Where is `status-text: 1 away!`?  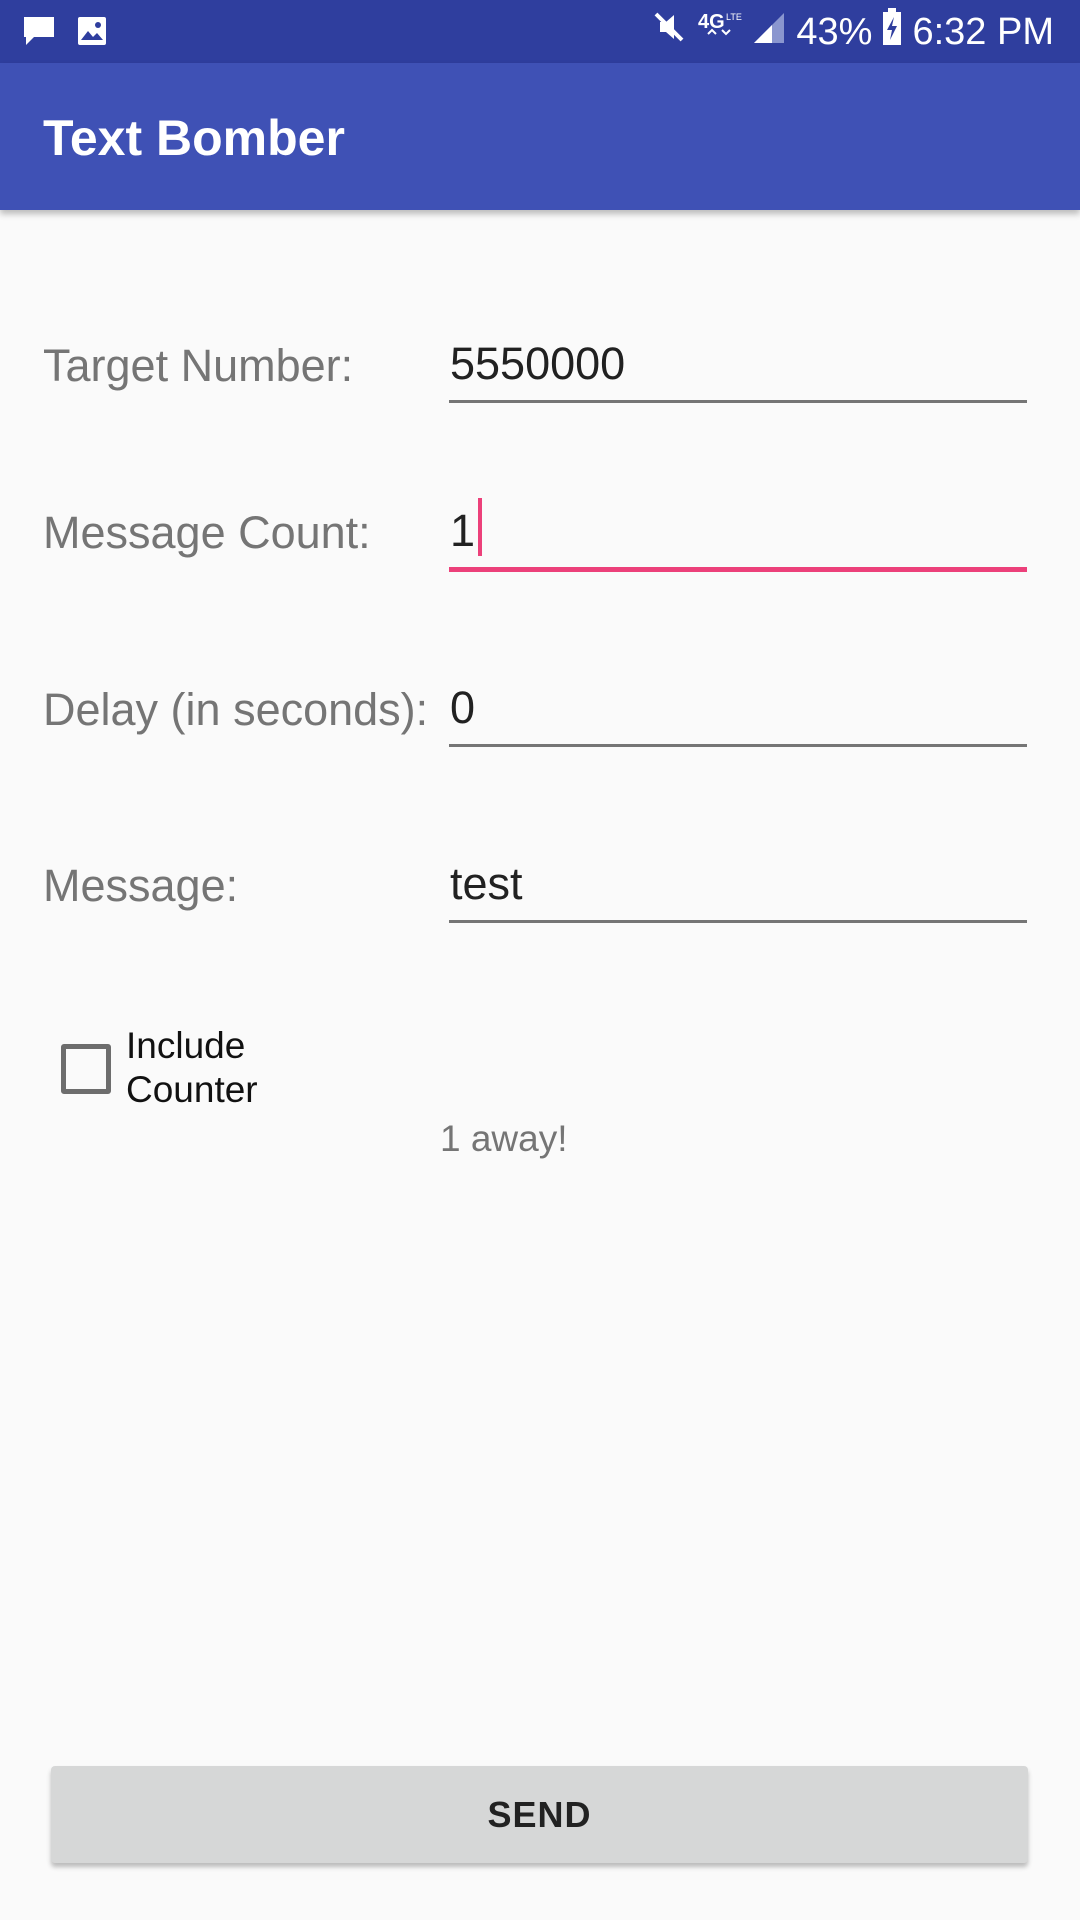 status-text: 1 away! is located at coordinates (504, 1138).